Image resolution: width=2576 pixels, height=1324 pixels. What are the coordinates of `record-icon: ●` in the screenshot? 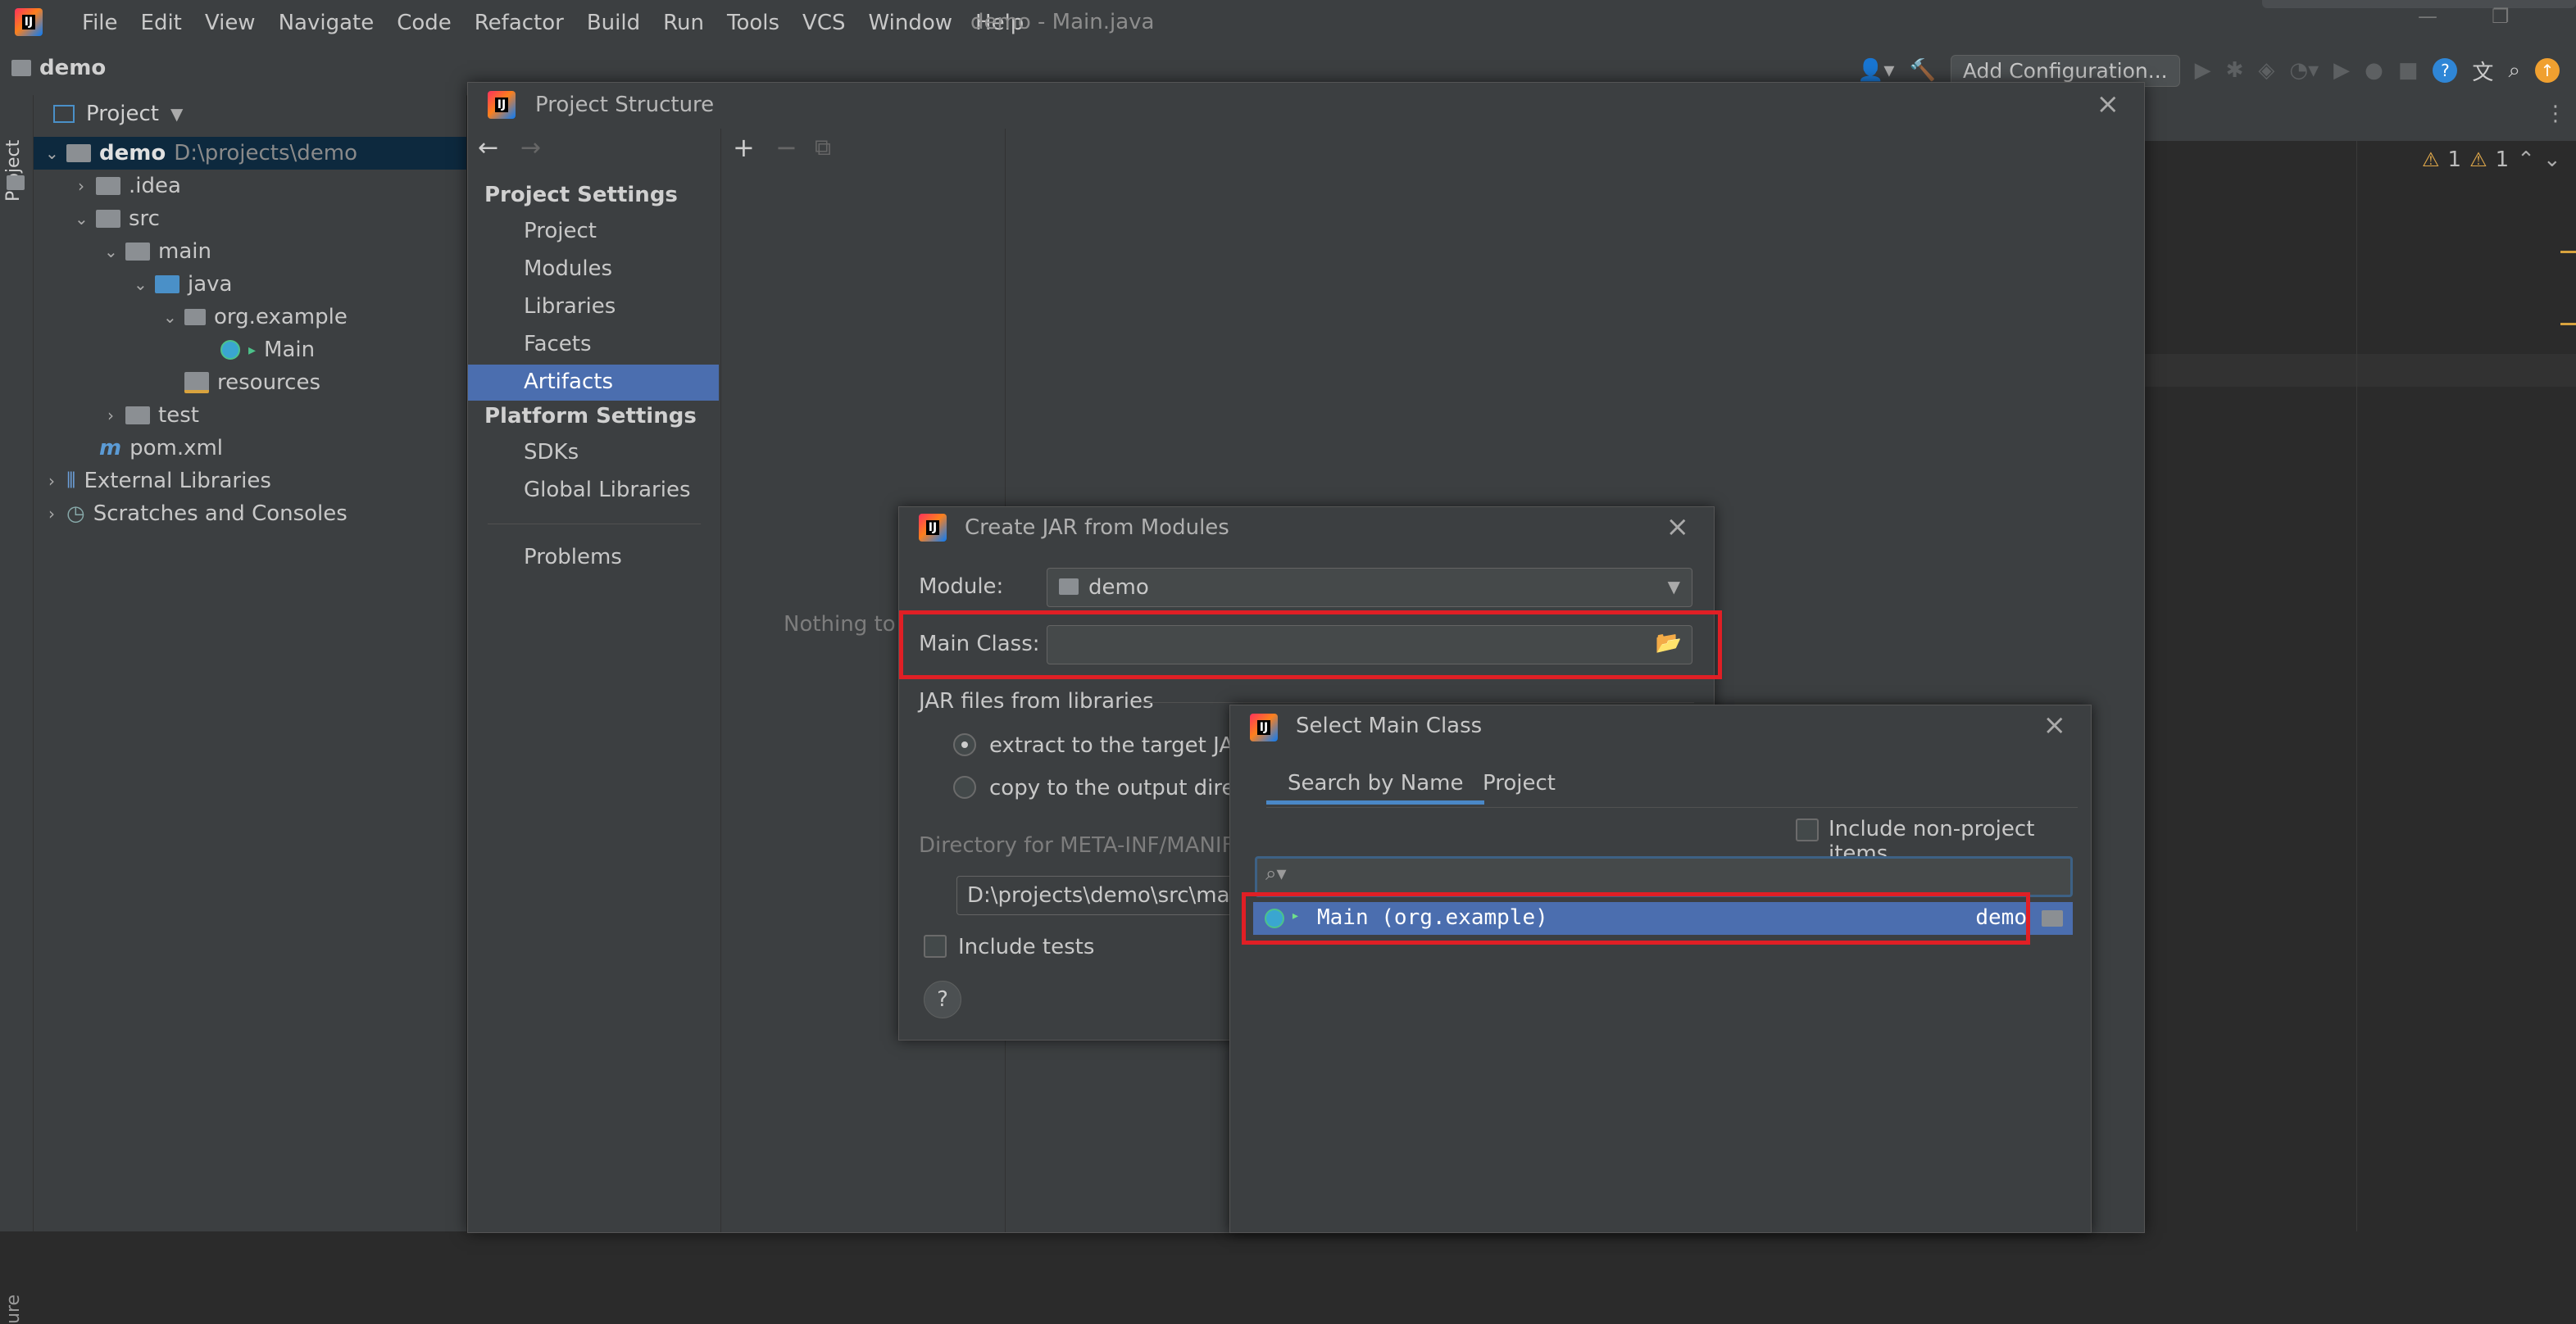 It's located at (2374, 70).